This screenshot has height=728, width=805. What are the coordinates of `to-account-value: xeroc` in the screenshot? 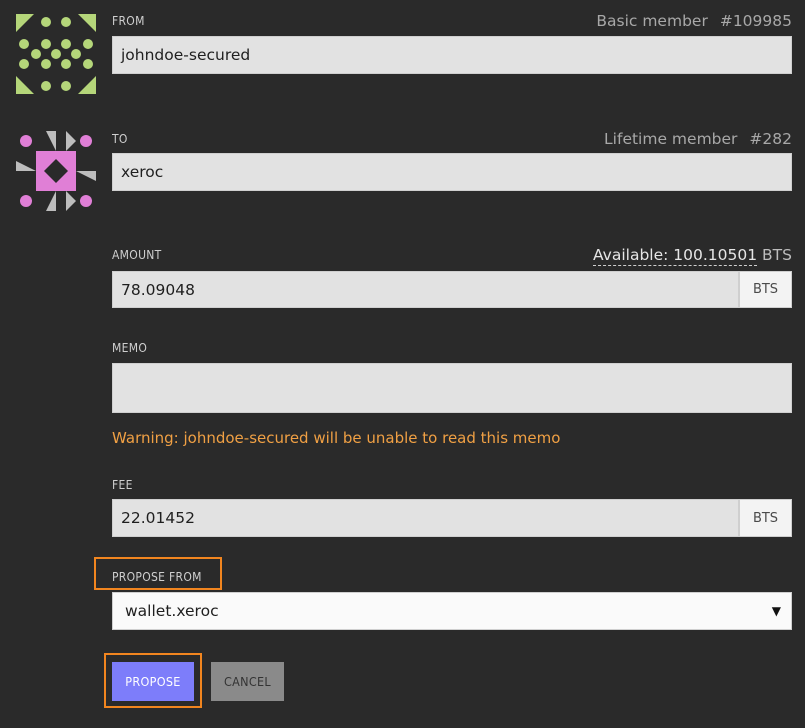 It's located at (142, 172).